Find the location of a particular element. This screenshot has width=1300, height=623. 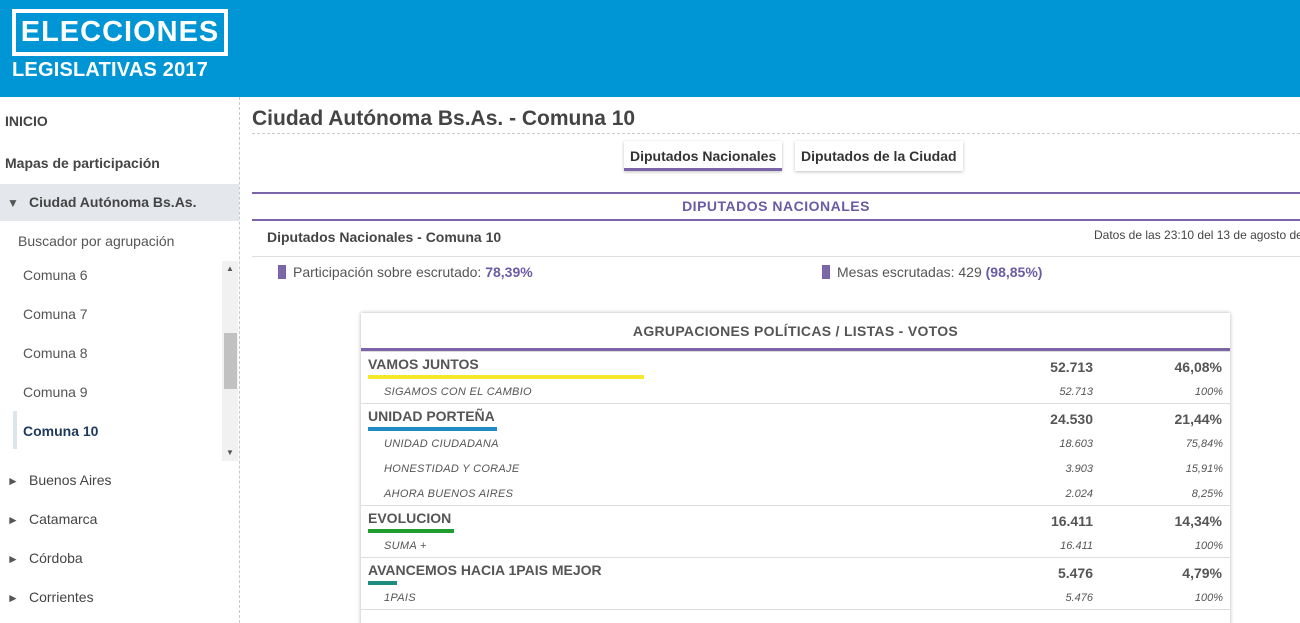

scroll-up-arrow-icon: ▲ is located at coordinates (230, 269).